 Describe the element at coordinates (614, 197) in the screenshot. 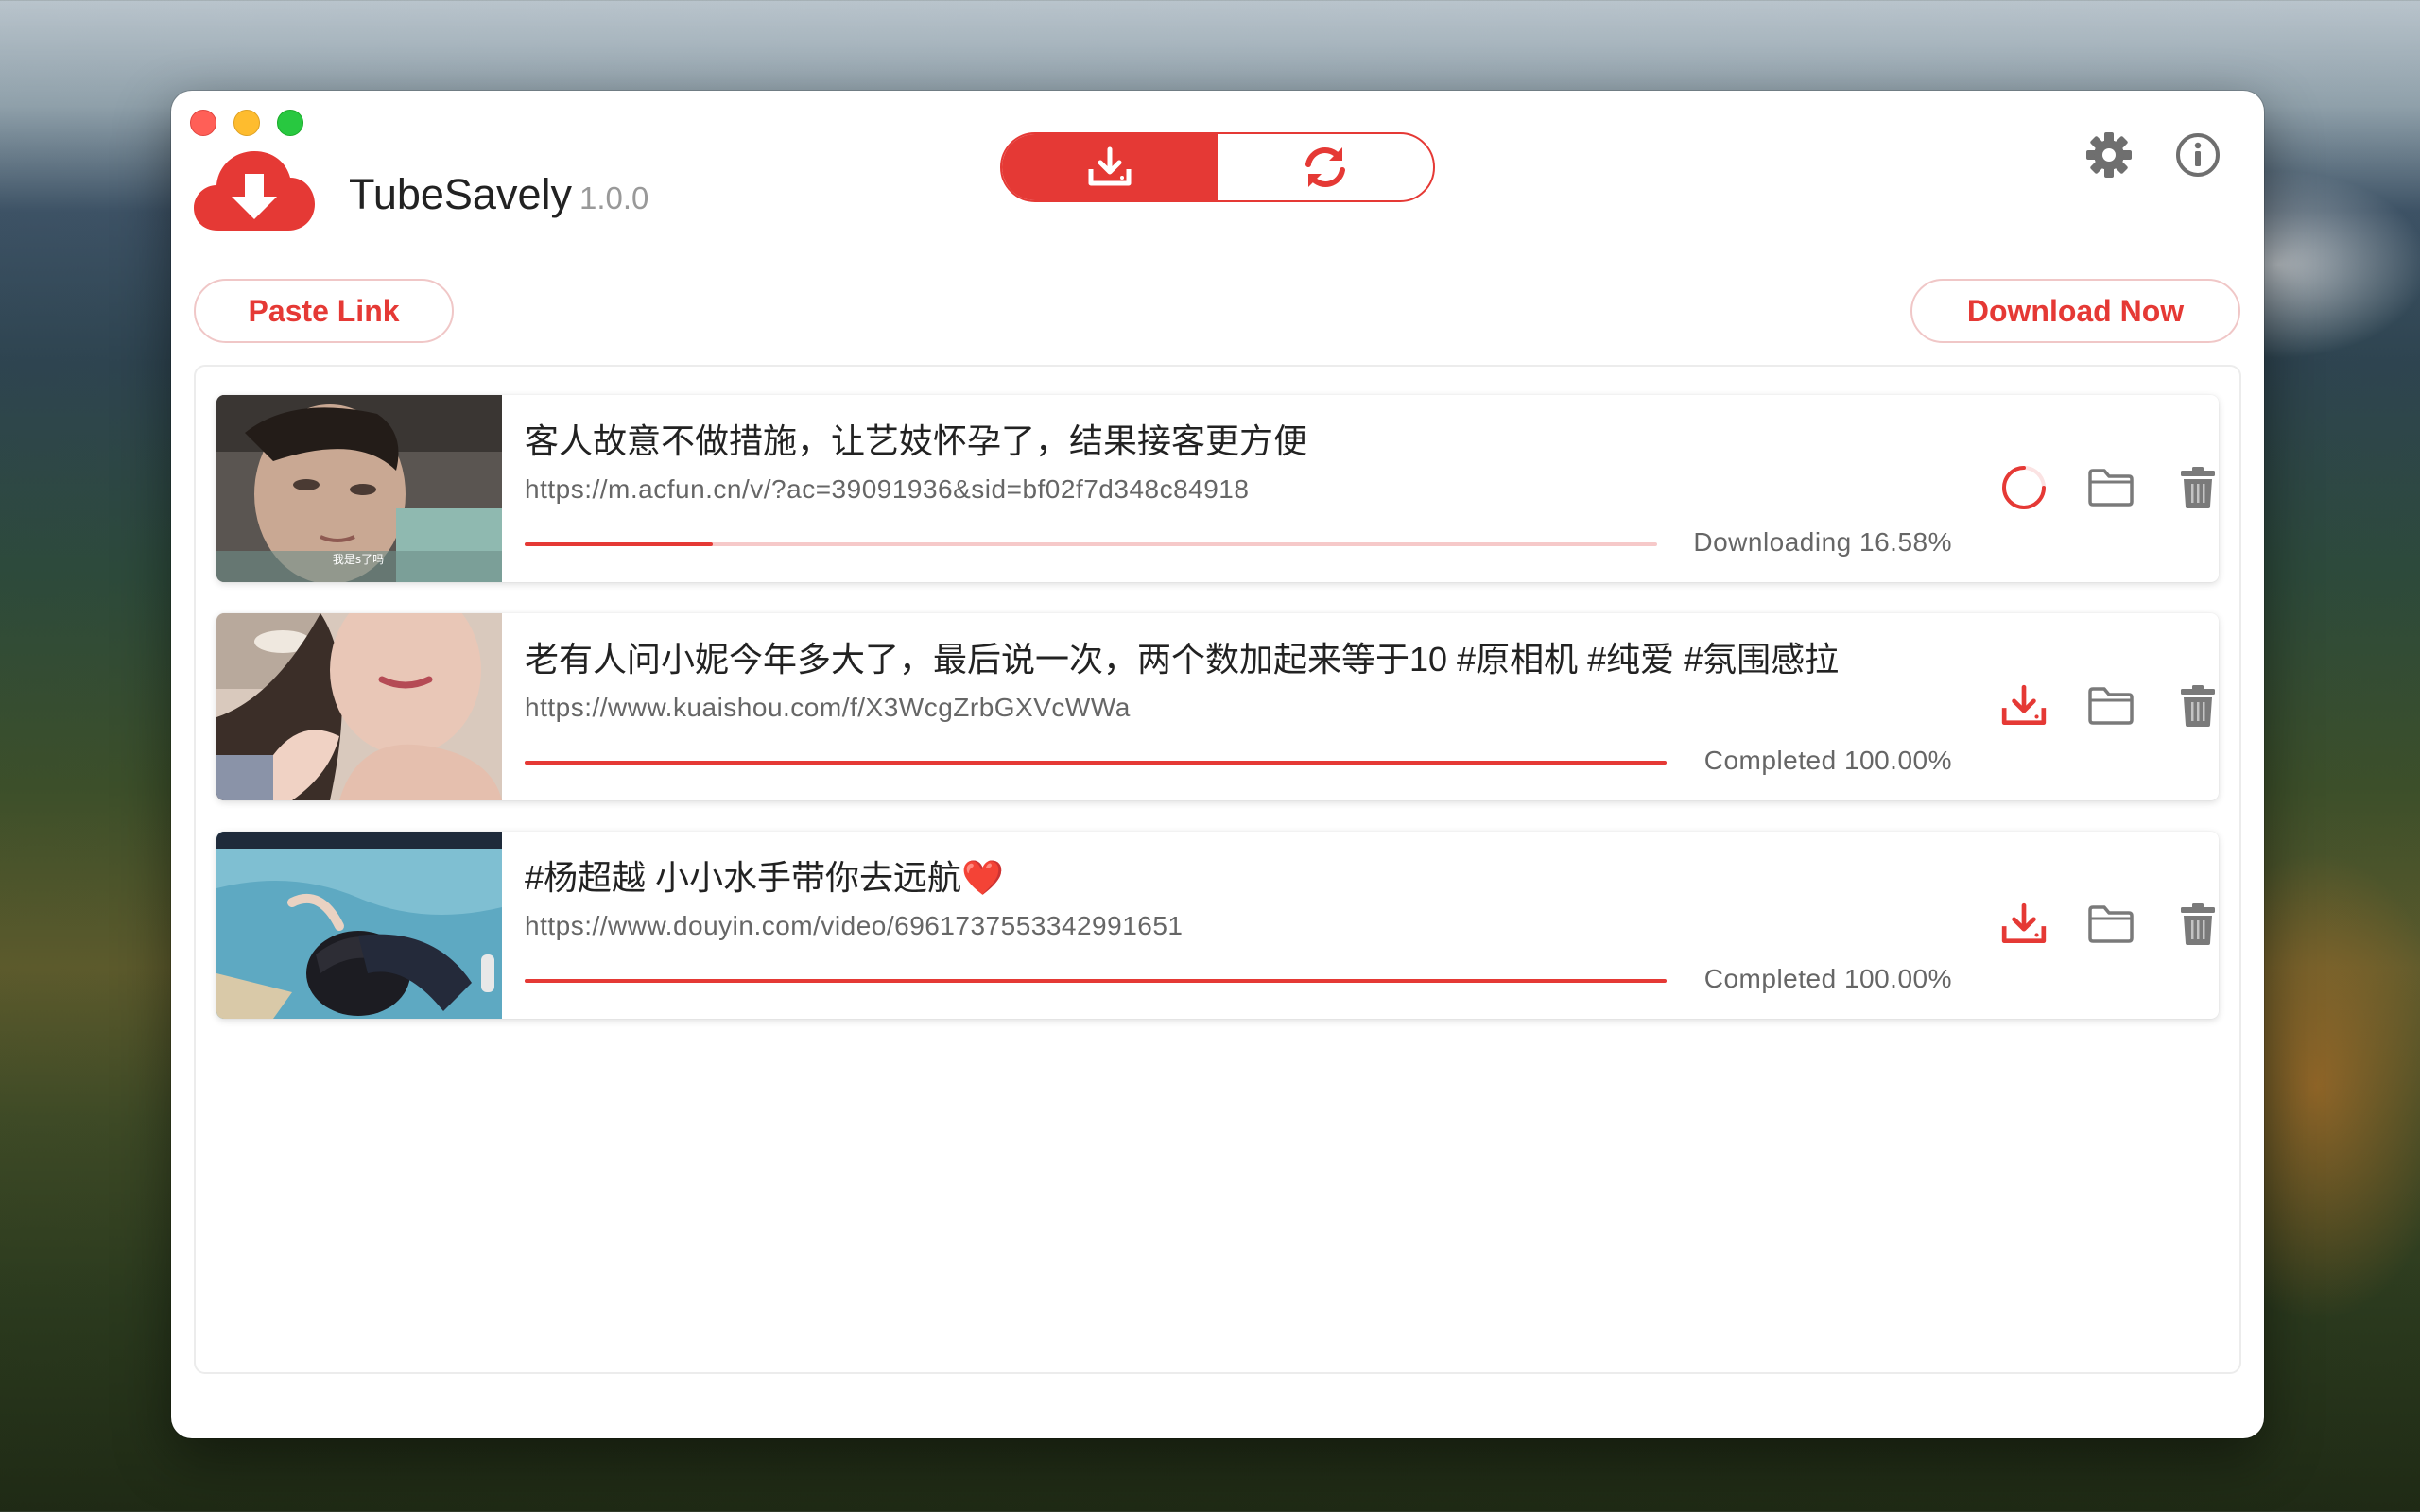

I see `app-version: 1.0.0` at that location.